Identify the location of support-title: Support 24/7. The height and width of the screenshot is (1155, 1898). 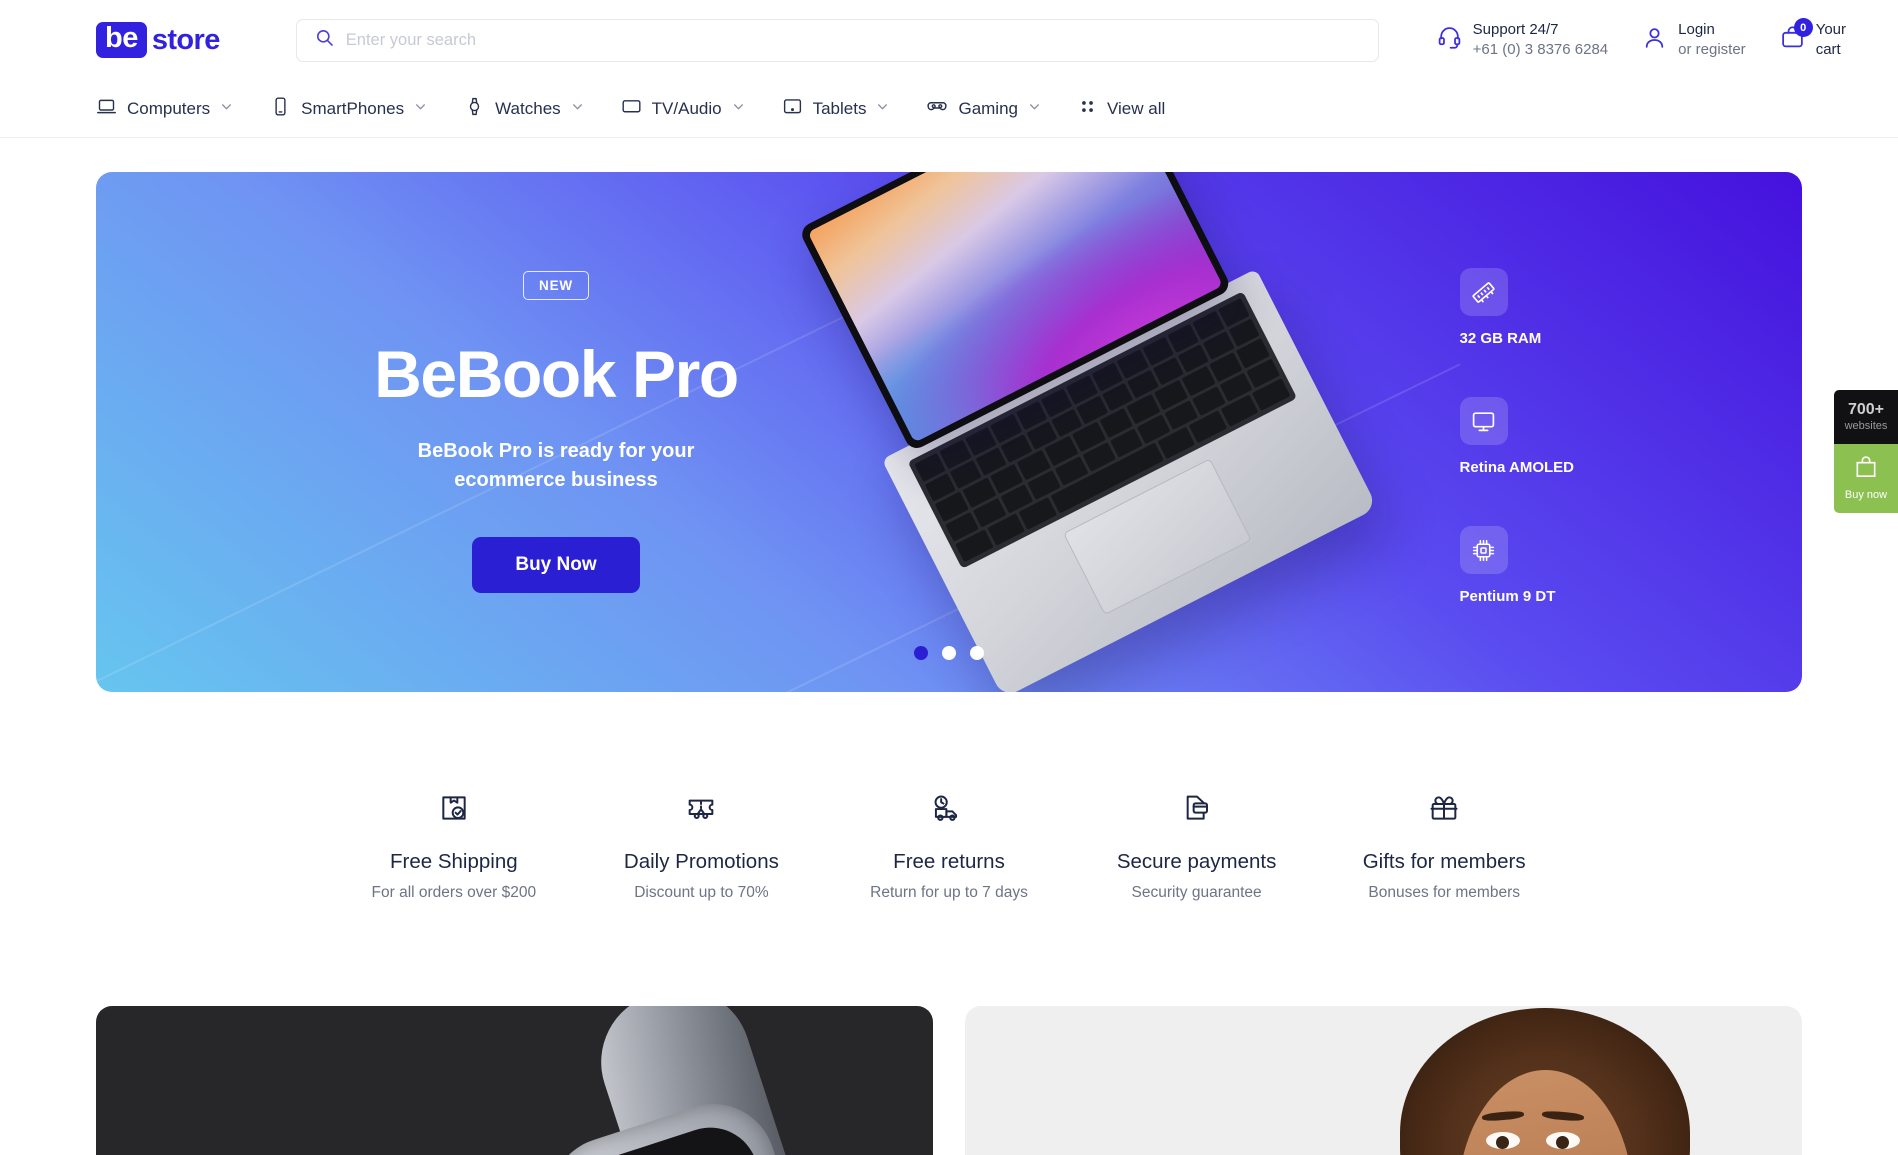
(1515, 29).